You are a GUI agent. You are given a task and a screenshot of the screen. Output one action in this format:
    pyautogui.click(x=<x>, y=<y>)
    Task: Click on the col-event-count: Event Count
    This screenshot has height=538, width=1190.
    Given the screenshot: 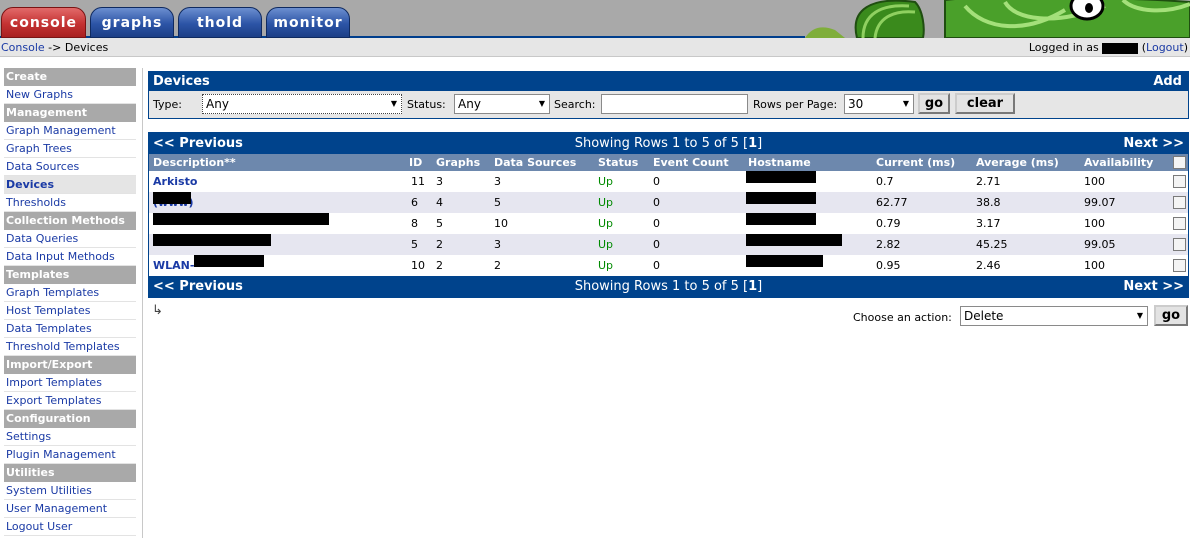 What is the action you would take?
    pyautogui.click(x=691, y=162)
    